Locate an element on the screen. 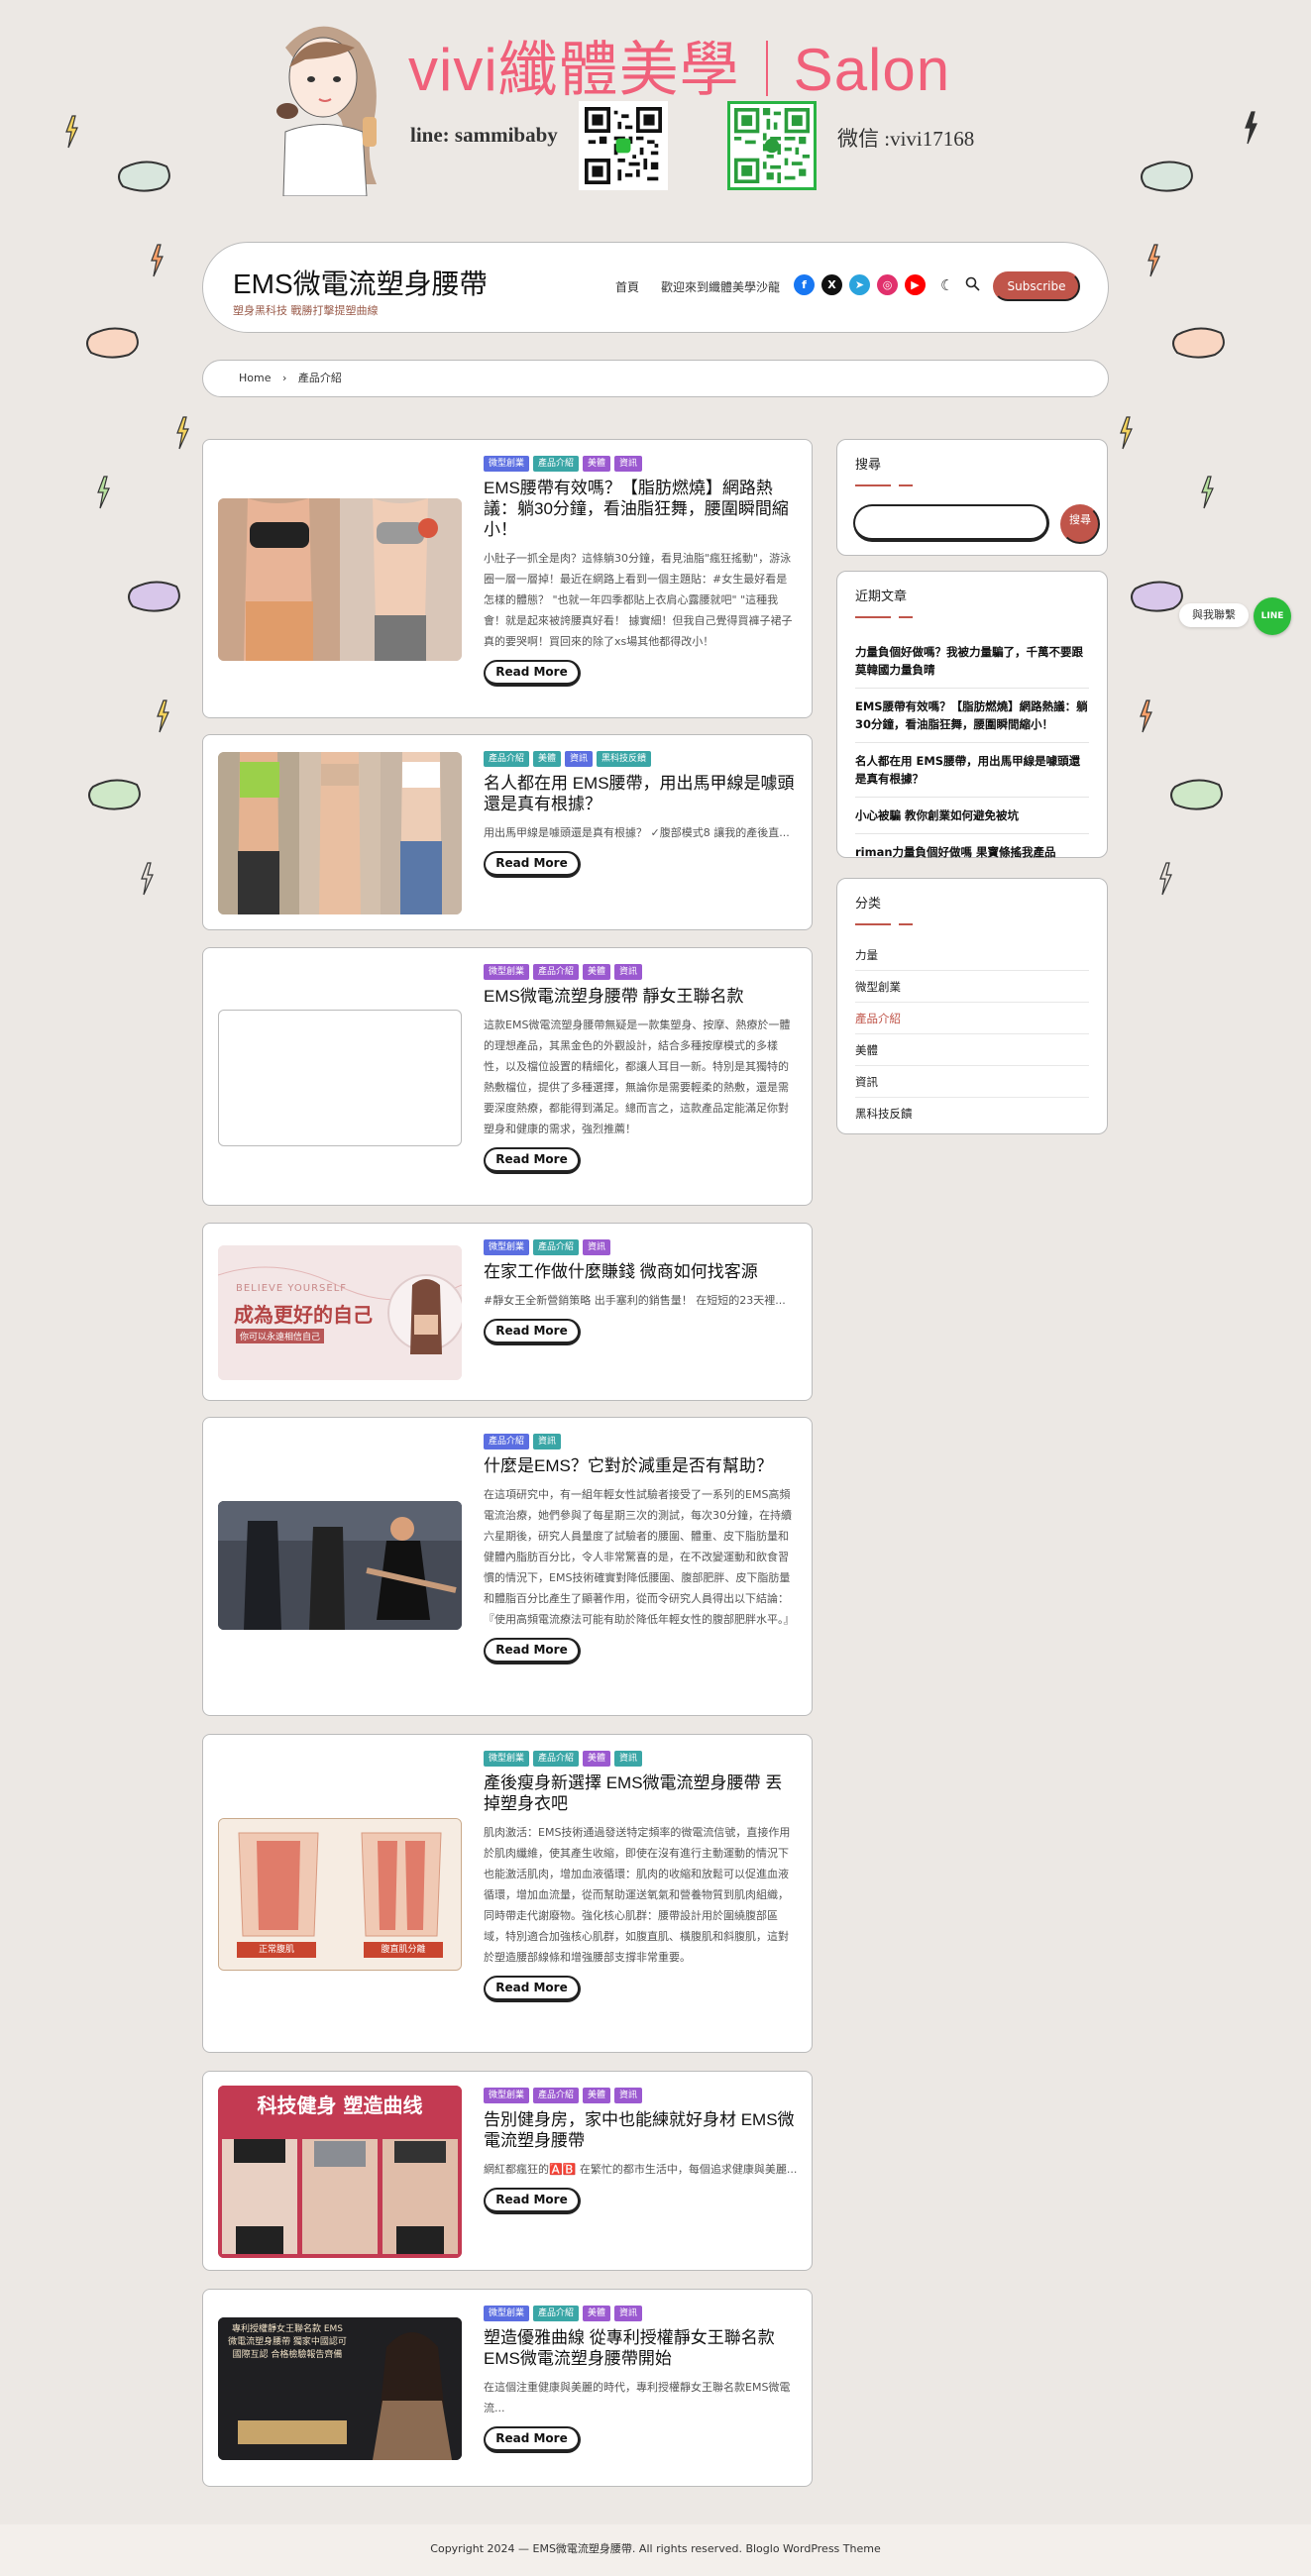 The image size is (1311, 2576). recent-post-link: 名人都在用 EMS腰帶，用出馬甲線是噱頭還是真有根據？ is located at coordinates (972, 770).